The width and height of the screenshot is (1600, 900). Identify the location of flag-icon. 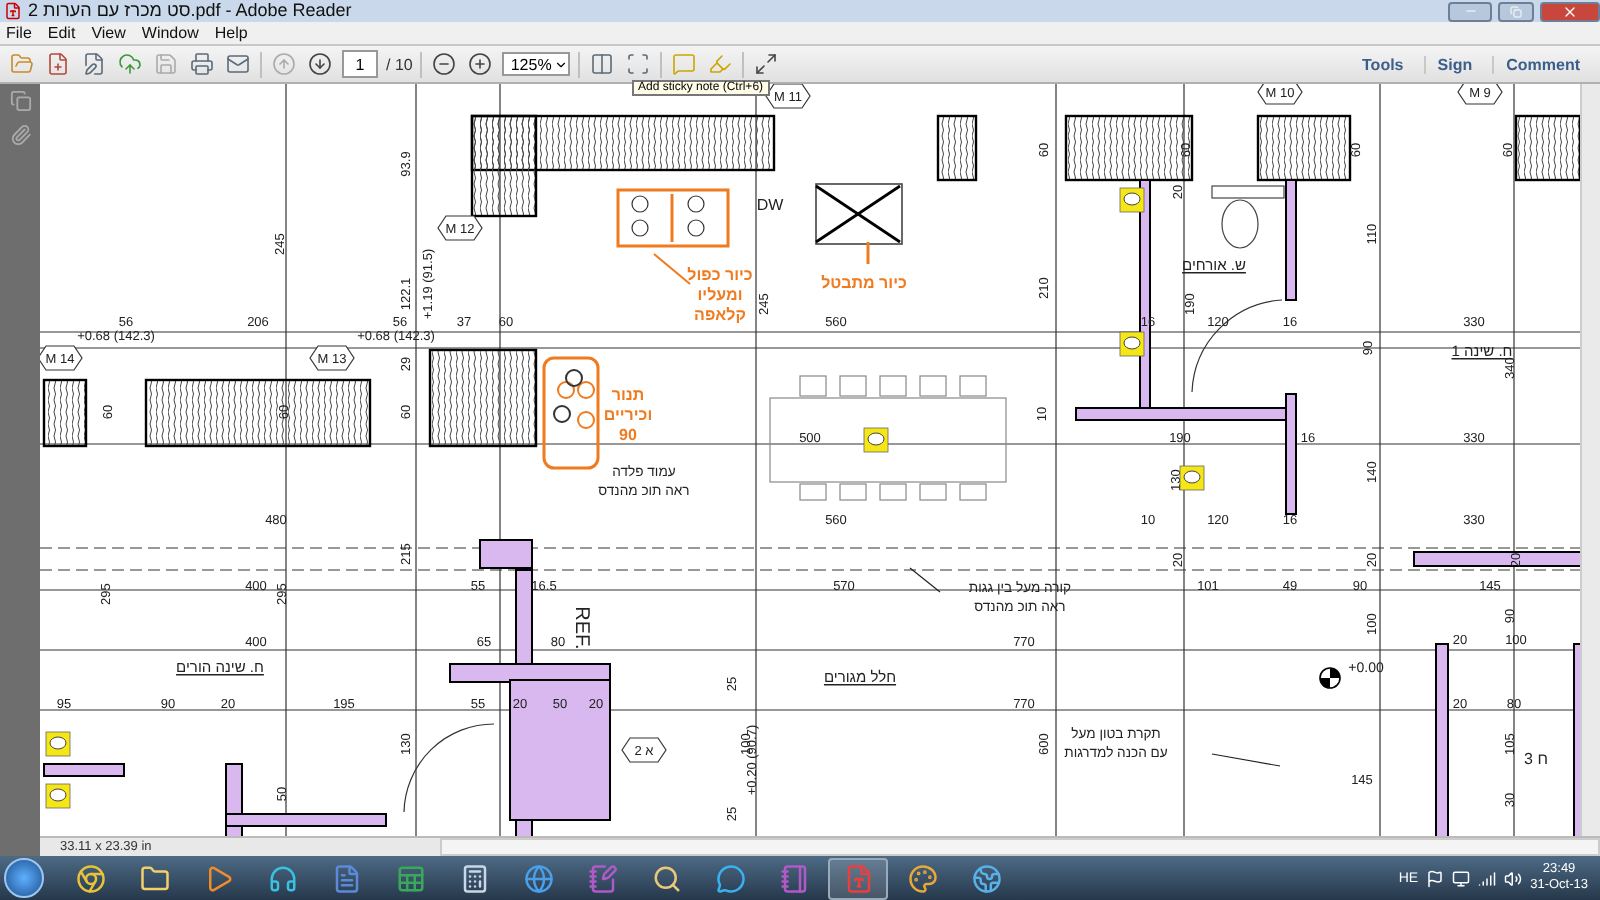
(1435, 878).